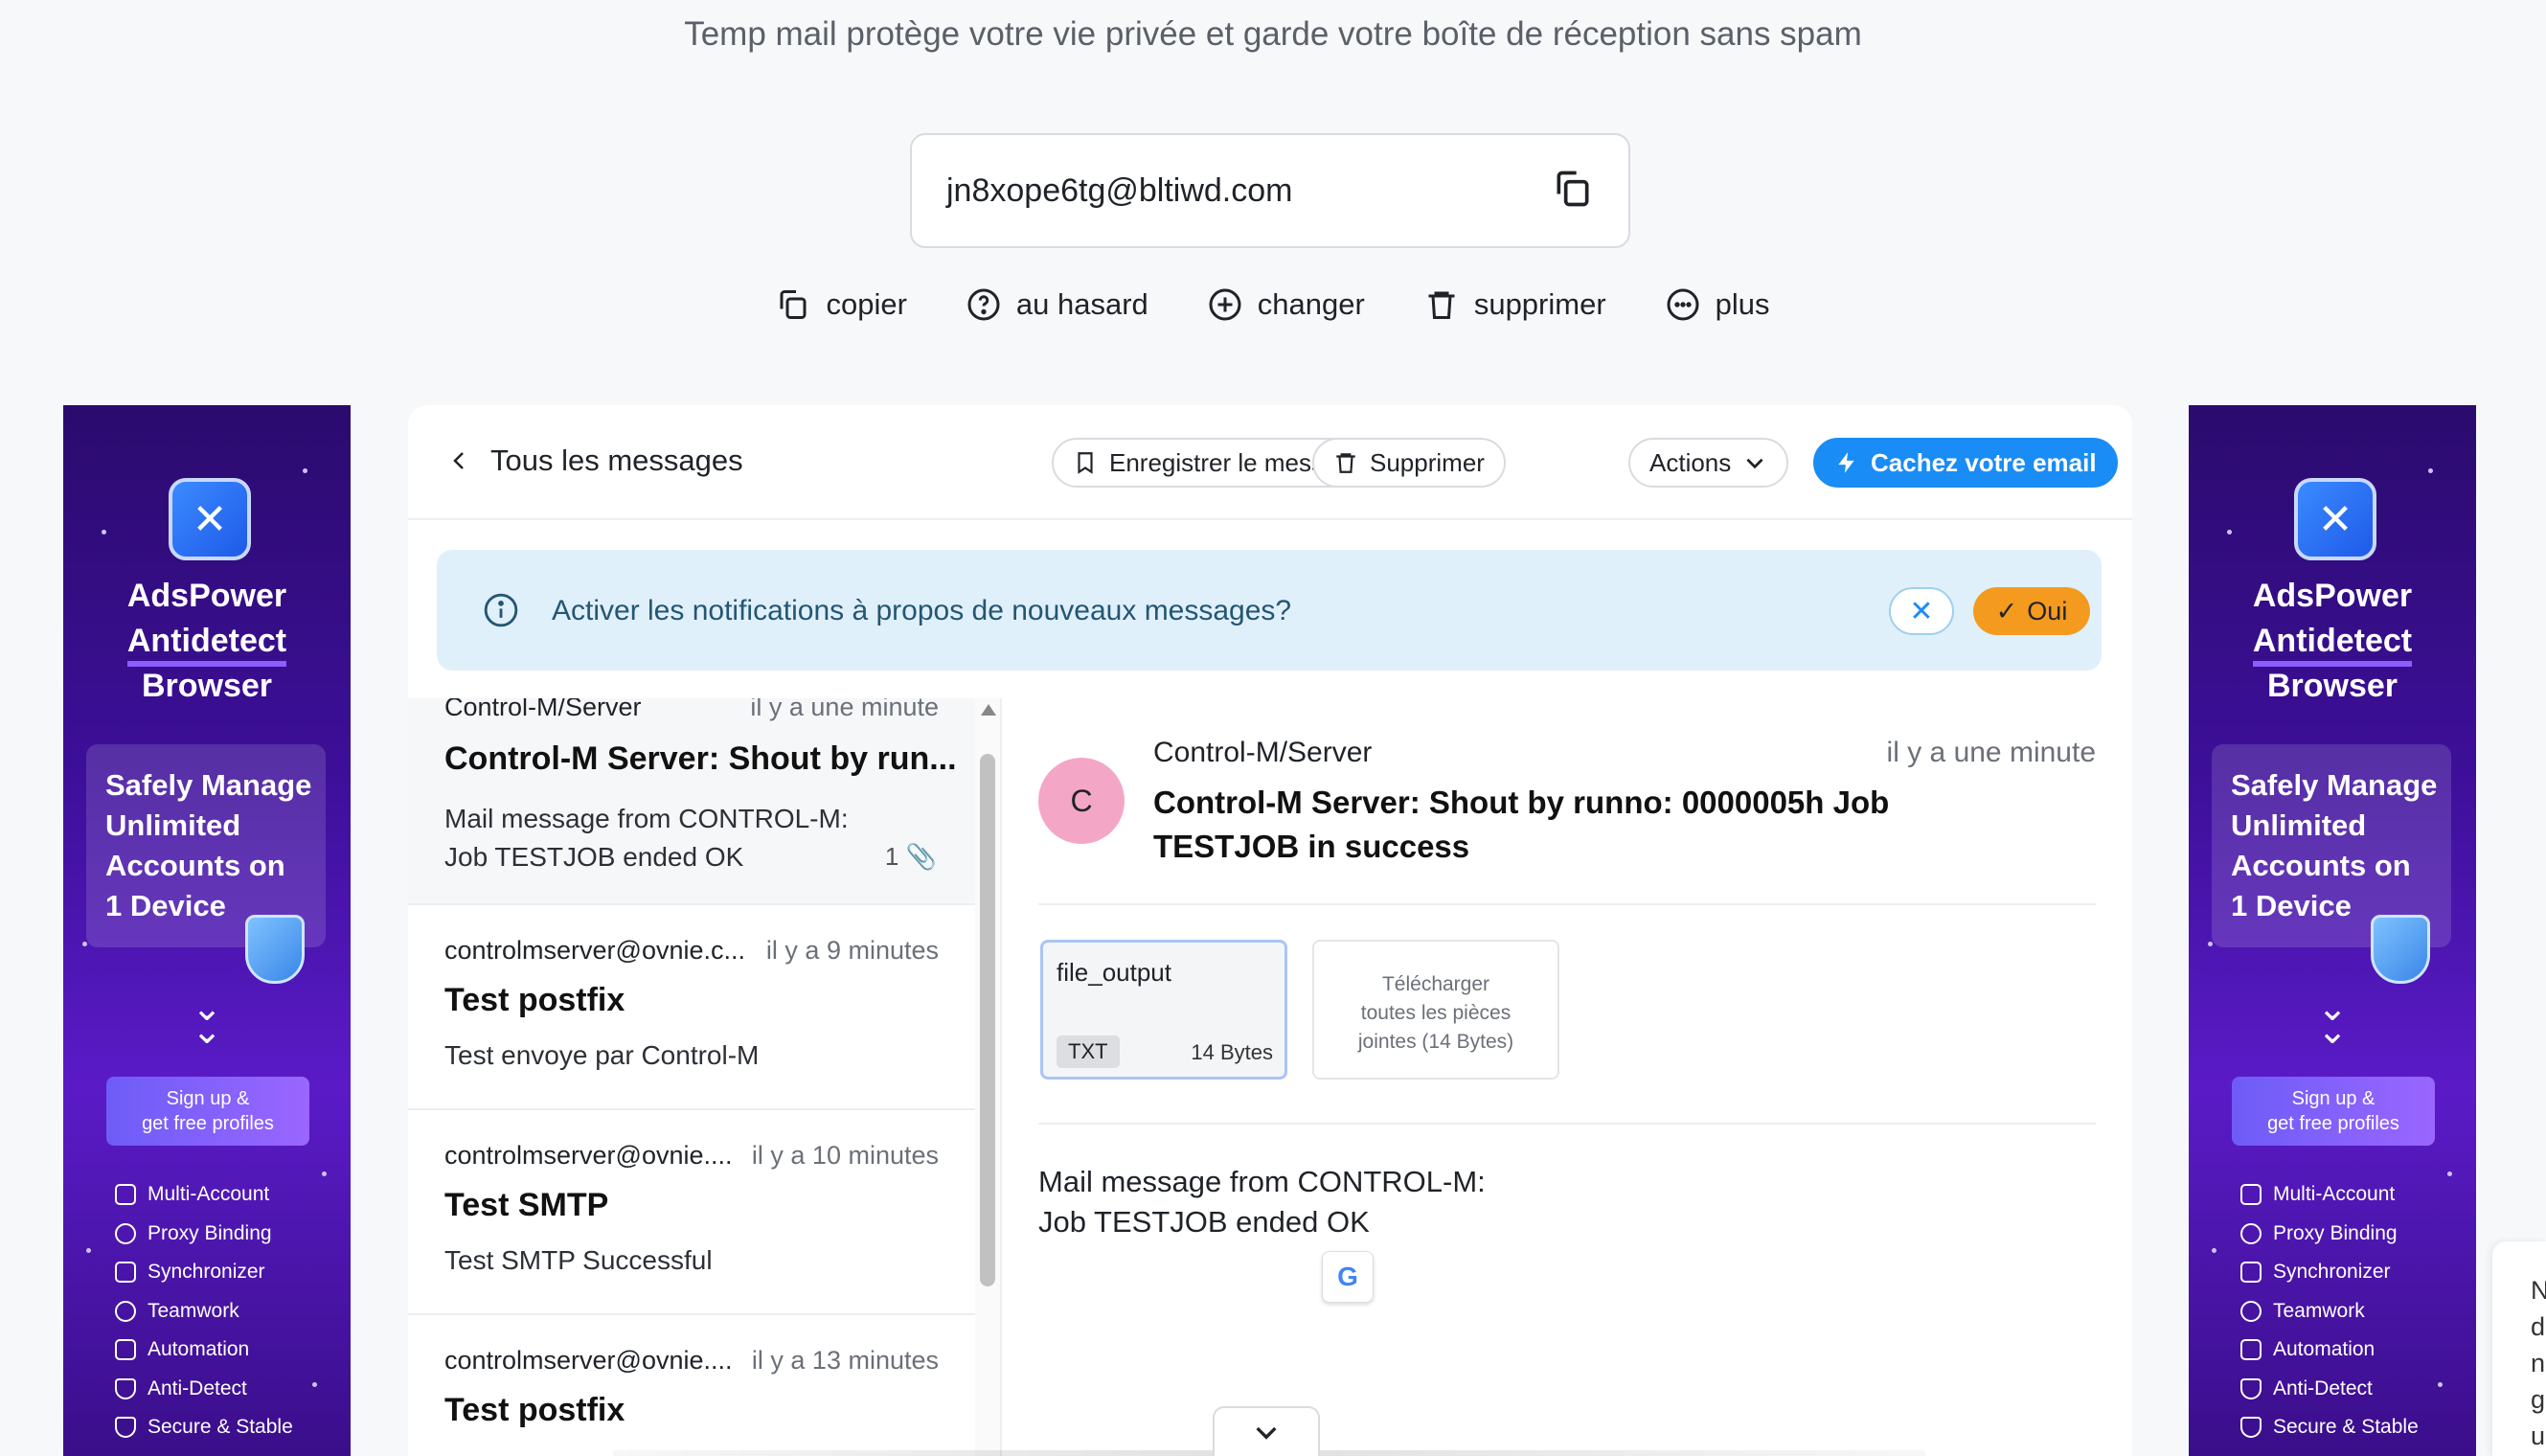  I want to click on delete-message-button: Supprimer, so click(1409, 463).